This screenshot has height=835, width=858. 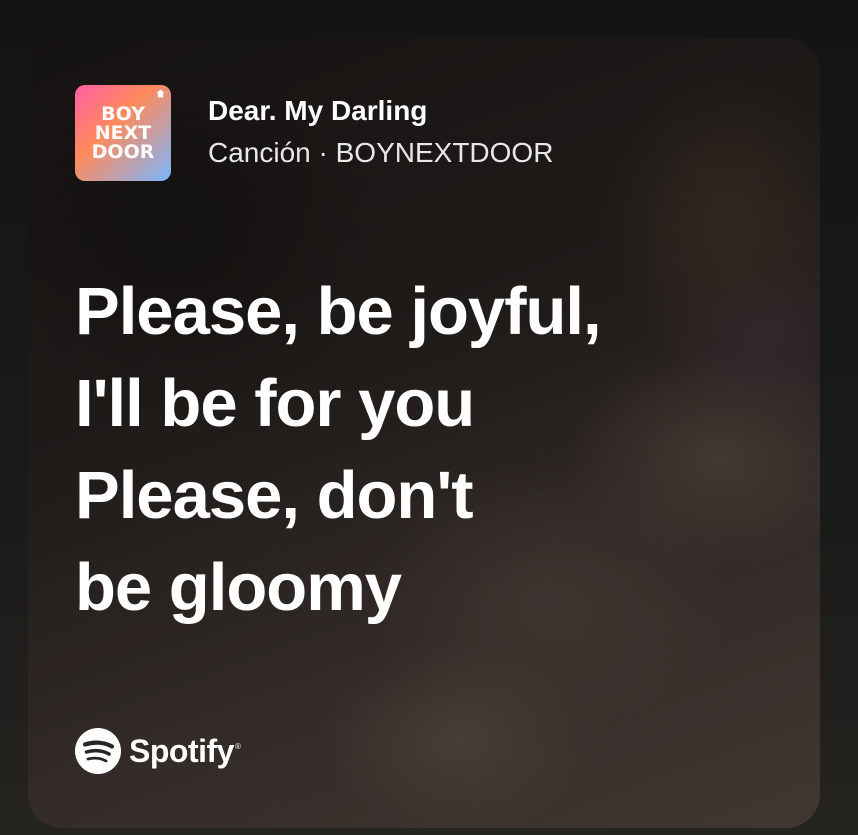 I want to click on lyric-line: I'll be for you, so click(x=275, y=403).